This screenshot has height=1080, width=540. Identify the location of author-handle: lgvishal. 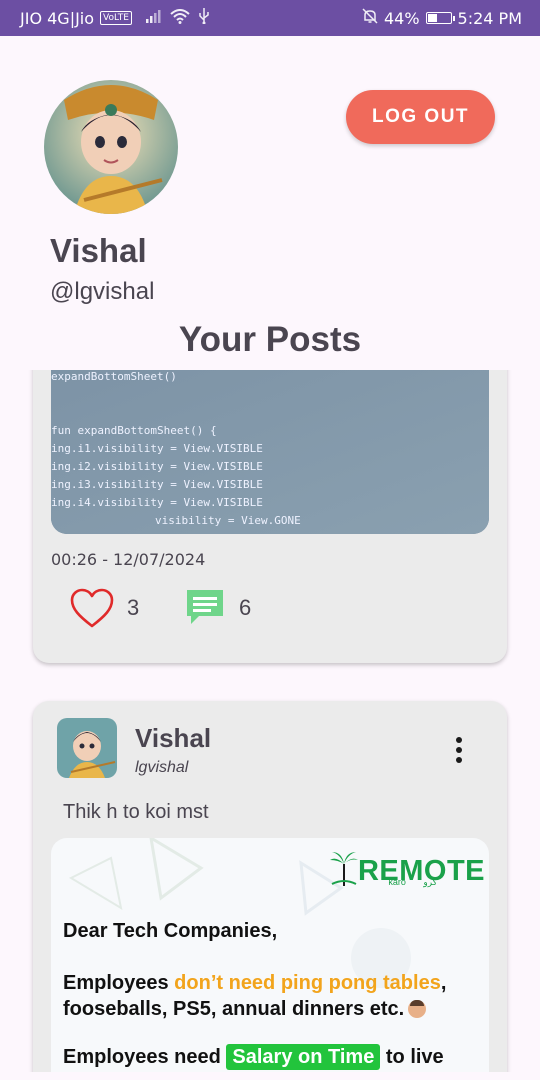
(162, 767).